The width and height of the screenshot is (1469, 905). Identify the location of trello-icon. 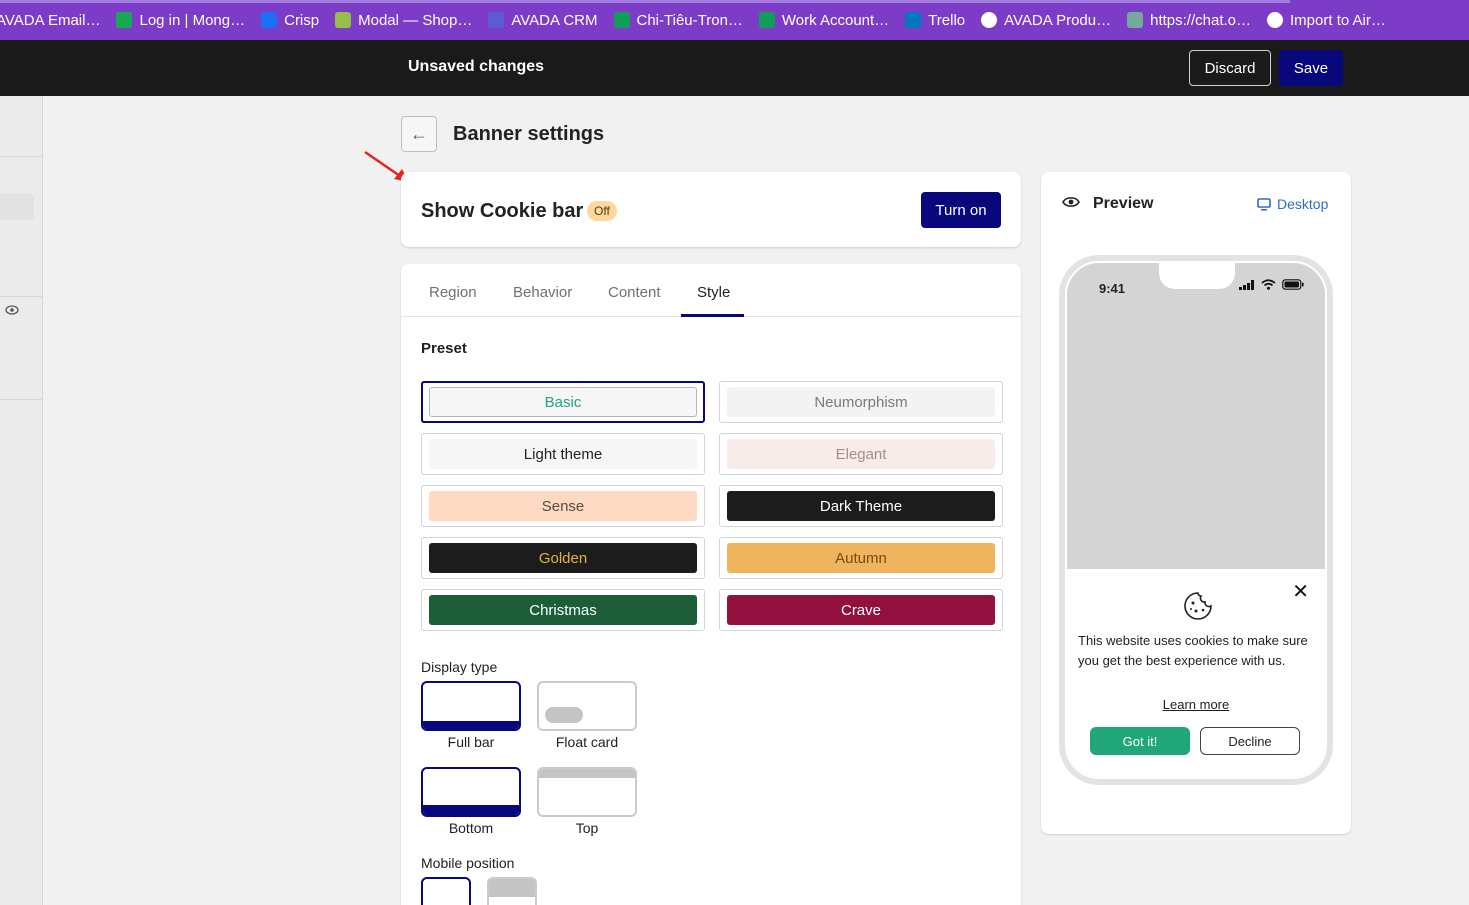
(913, 20).